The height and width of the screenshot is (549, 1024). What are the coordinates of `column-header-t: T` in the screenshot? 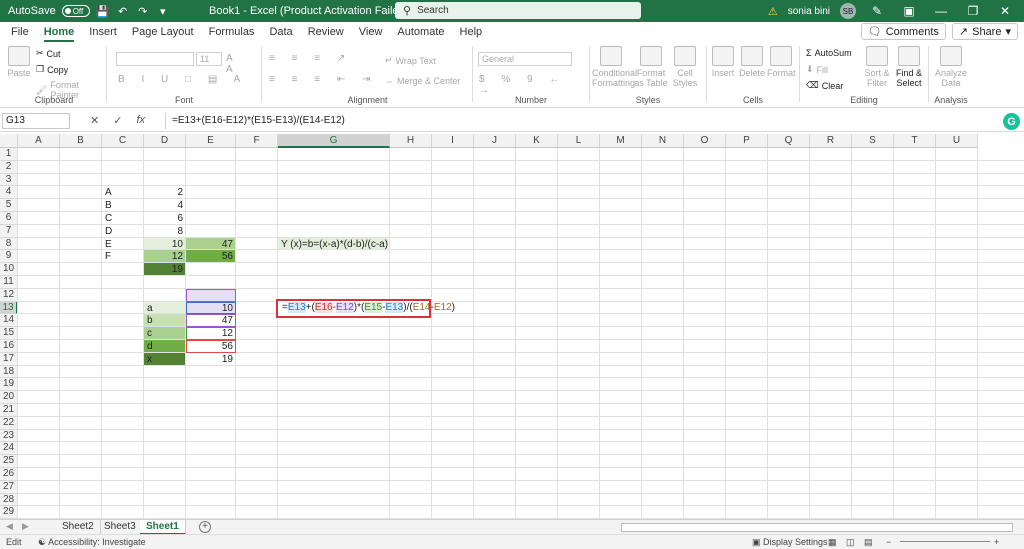 It's located at (915, 141).